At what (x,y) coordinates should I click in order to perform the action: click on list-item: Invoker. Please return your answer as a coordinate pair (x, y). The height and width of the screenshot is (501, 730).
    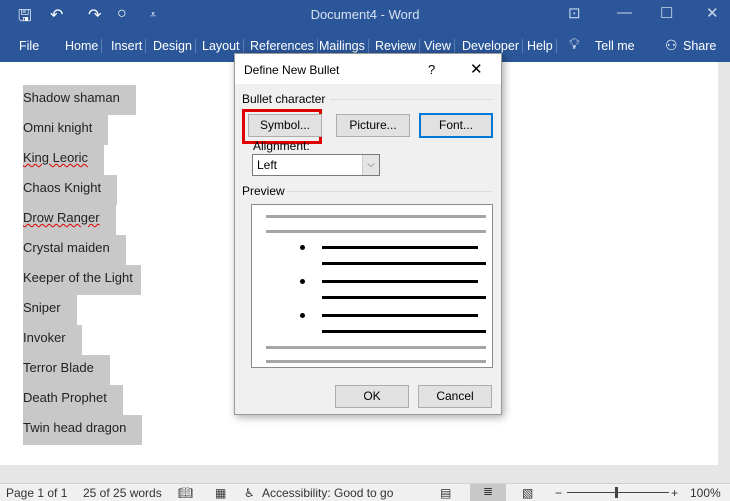
    Looking at the image, I should click on (52, 340).